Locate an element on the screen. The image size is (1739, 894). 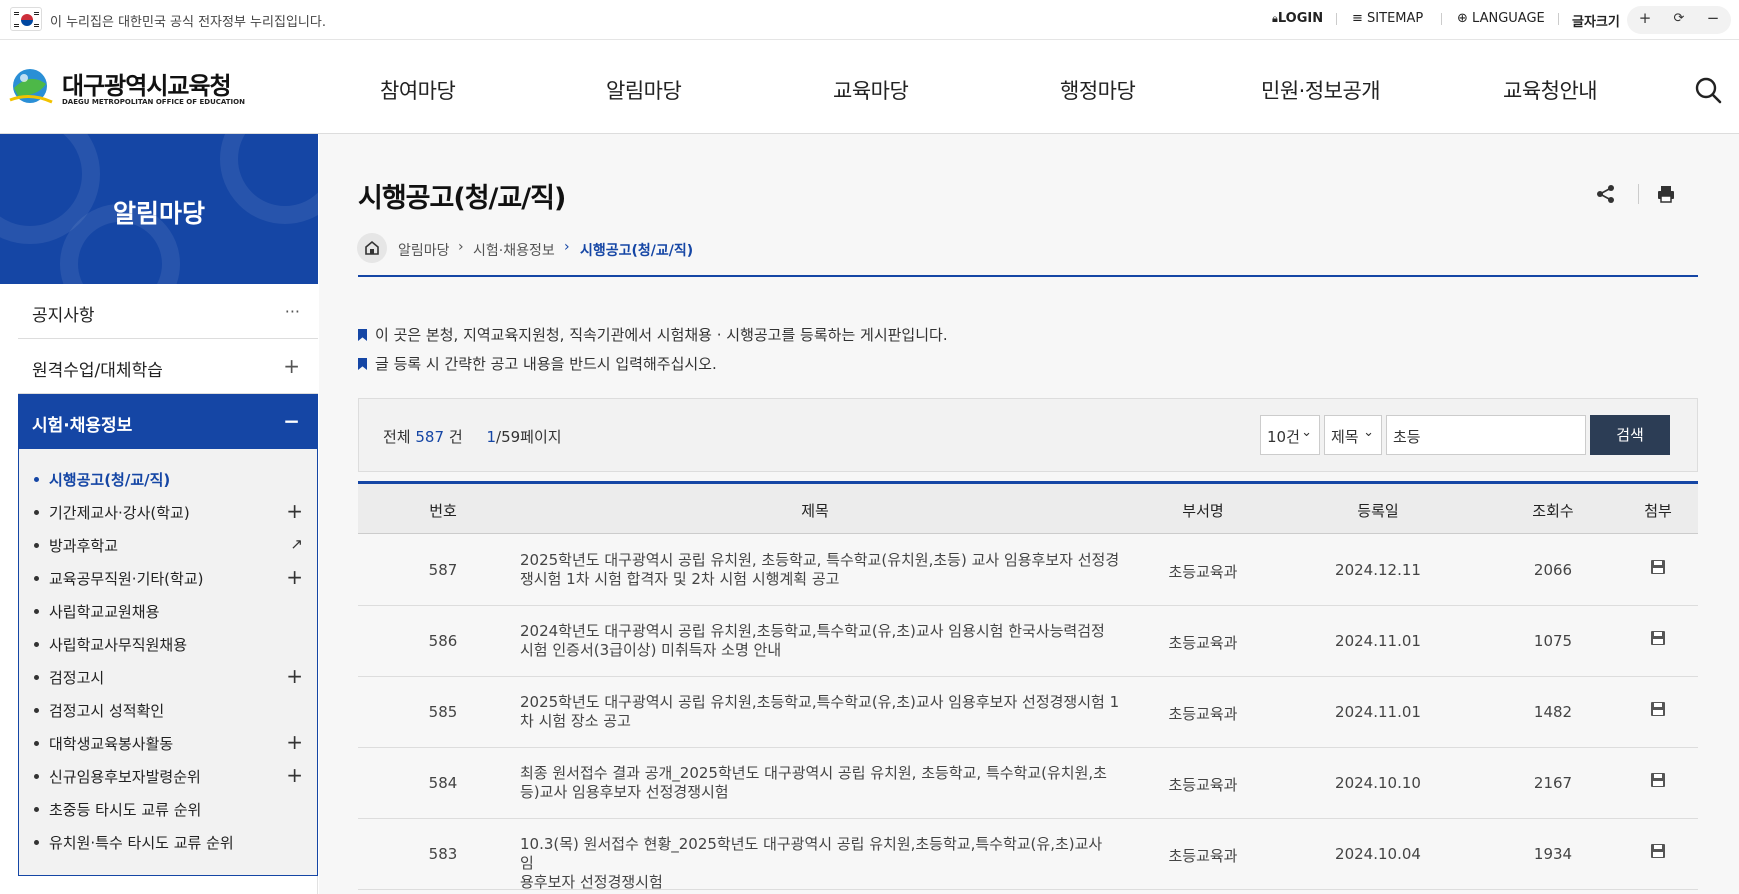
search-field-select: 제목 ⌄ is located at coordinates (1353, 435).